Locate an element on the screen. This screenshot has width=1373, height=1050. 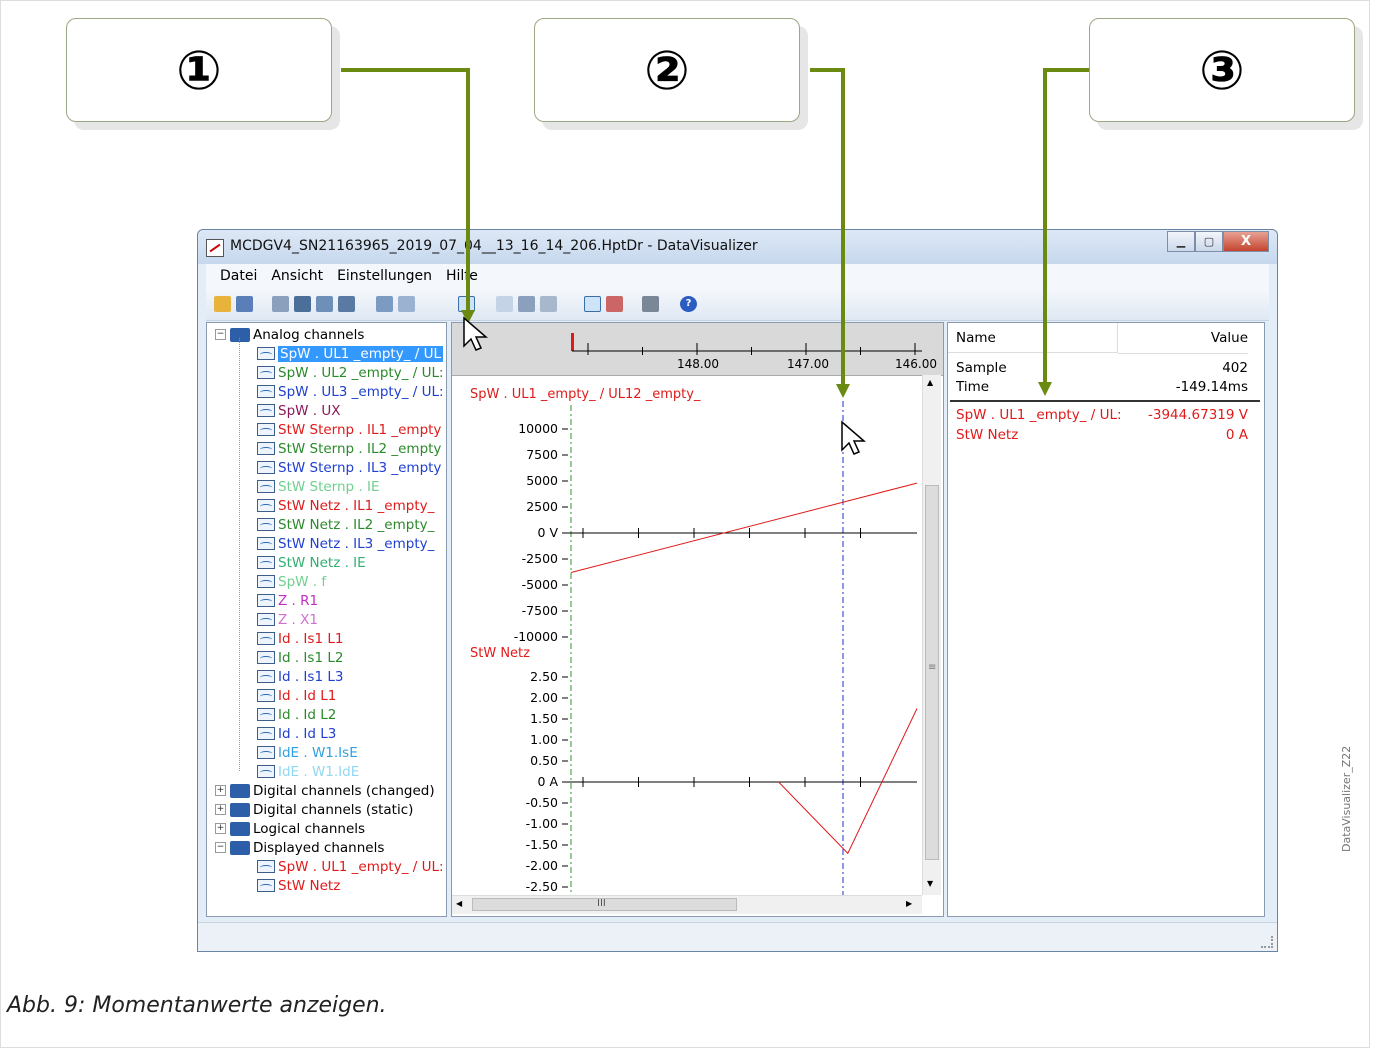
y-tick-label: 0 V is located at coordinates (548, 532).